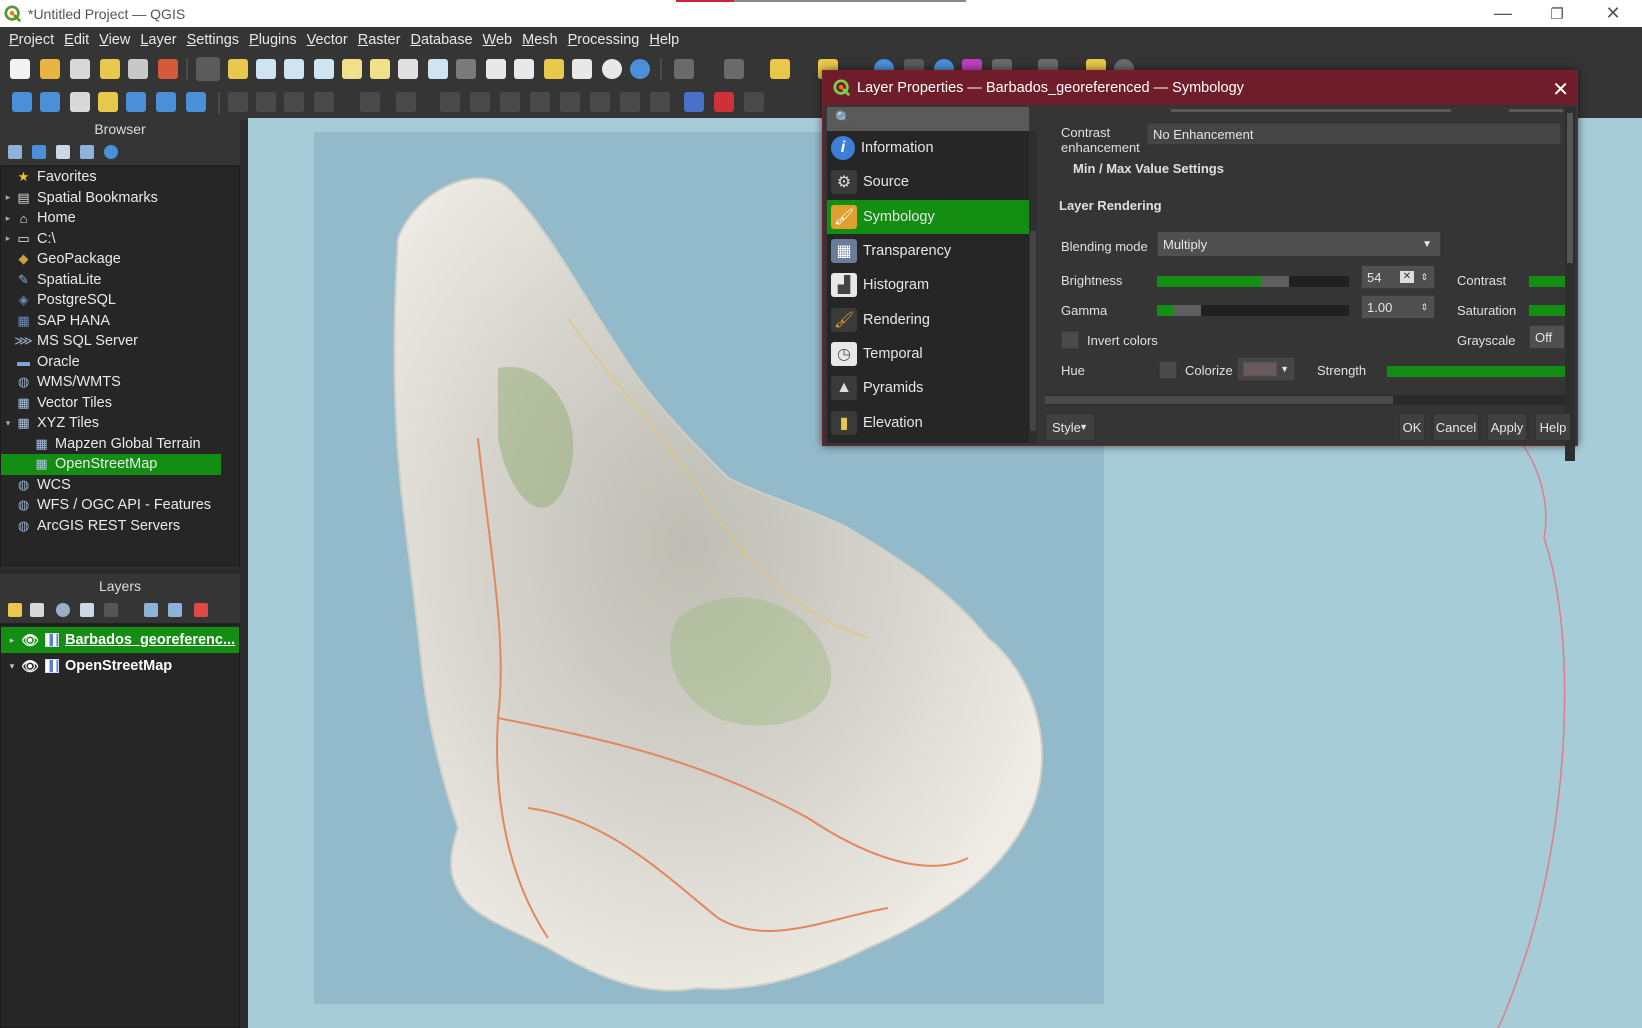 The width and height of the screenshot is (1642, 1028). What do you see at coordinates (780, 69) in the screenshot?
I see `select-features-icon` at bounding box center [780, 69].